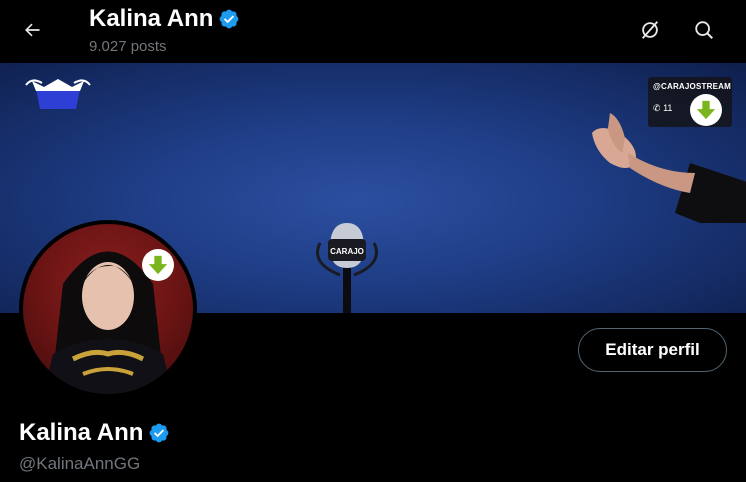 The height and width of the screenshot is (482, 746). I want to click on profile-name: Kalina Ann, so click(81, 432).